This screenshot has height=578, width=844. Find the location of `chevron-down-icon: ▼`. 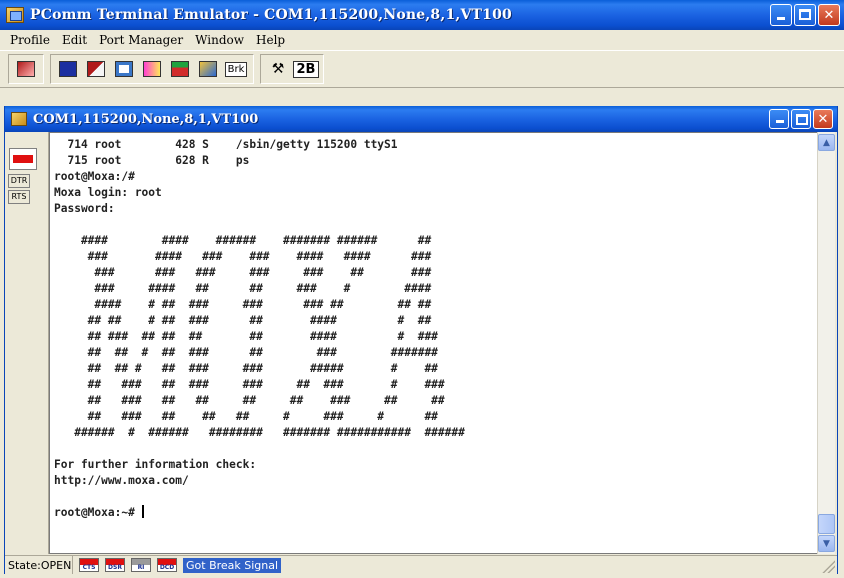

chevron-down-icon: ▼ is located at coordinates (826, 543).